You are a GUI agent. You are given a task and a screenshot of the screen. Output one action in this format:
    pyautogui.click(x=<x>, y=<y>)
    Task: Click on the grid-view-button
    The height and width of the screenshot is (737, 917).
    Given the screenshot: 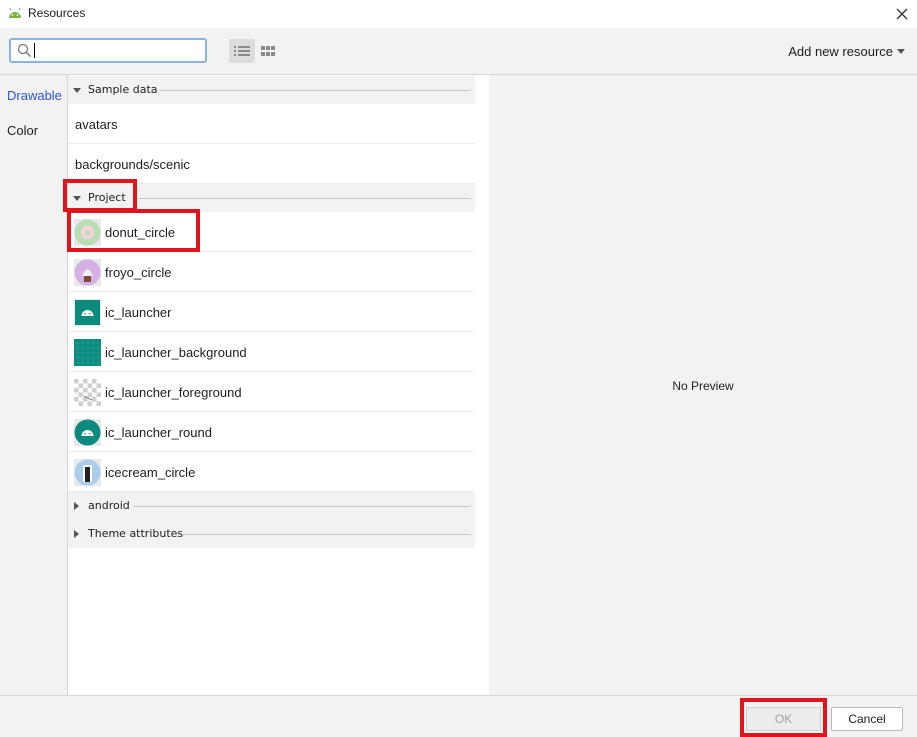 What is the action you would take?
    pyautogui.click(x=268, y=51)
    